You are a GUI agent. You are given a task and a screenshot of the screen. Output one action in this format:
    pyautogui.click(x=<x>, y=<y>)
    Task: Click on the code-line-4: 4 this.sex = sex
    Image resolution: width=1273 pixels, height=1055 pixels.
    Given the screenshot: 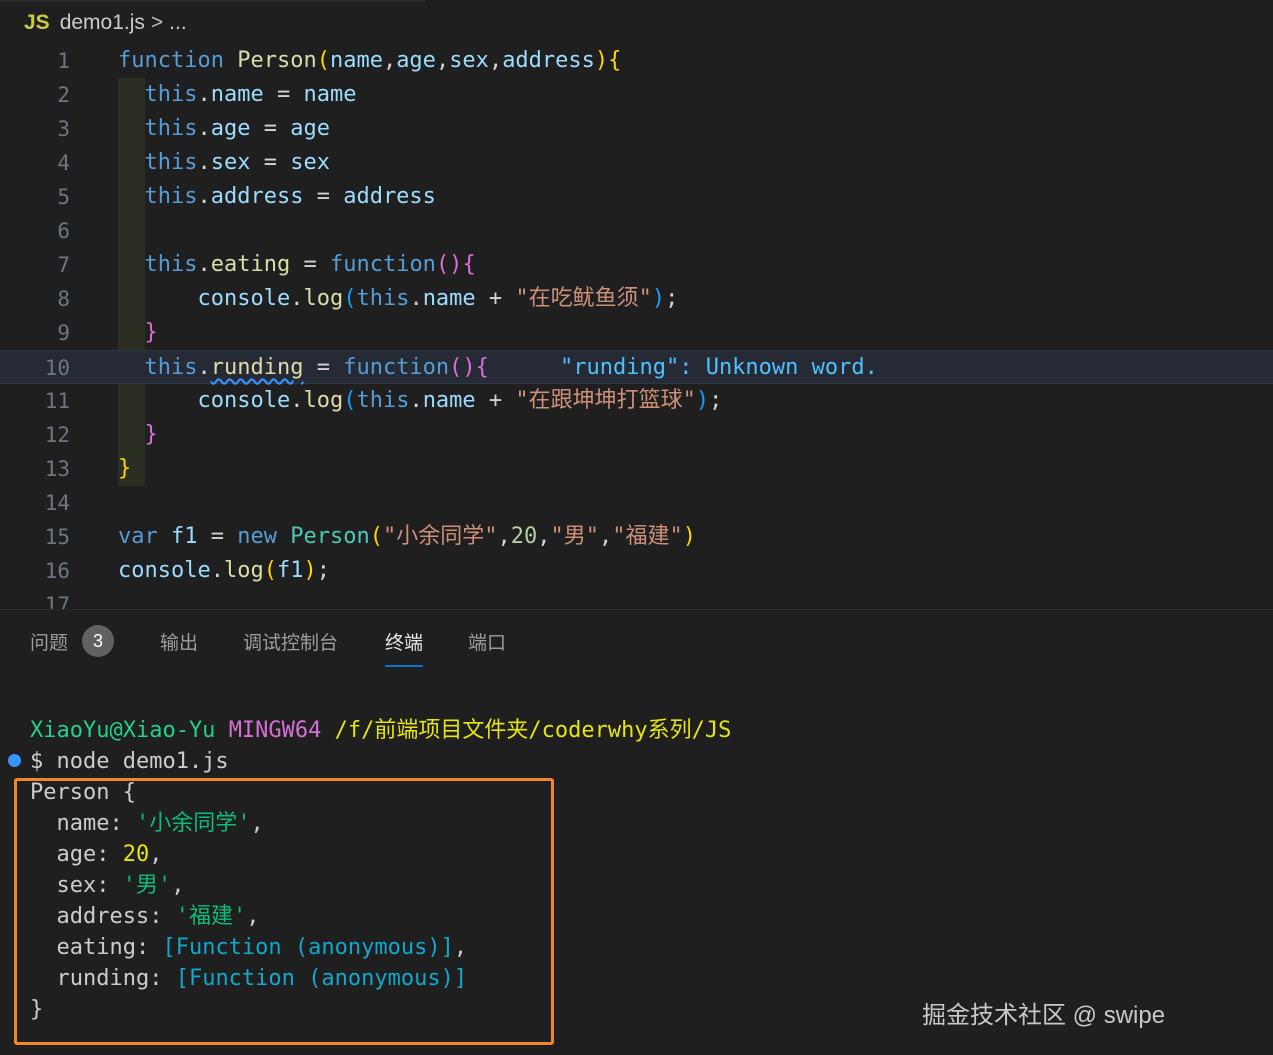 What is the action you would take?
    pyautogui.click(x=636, y=163)
    